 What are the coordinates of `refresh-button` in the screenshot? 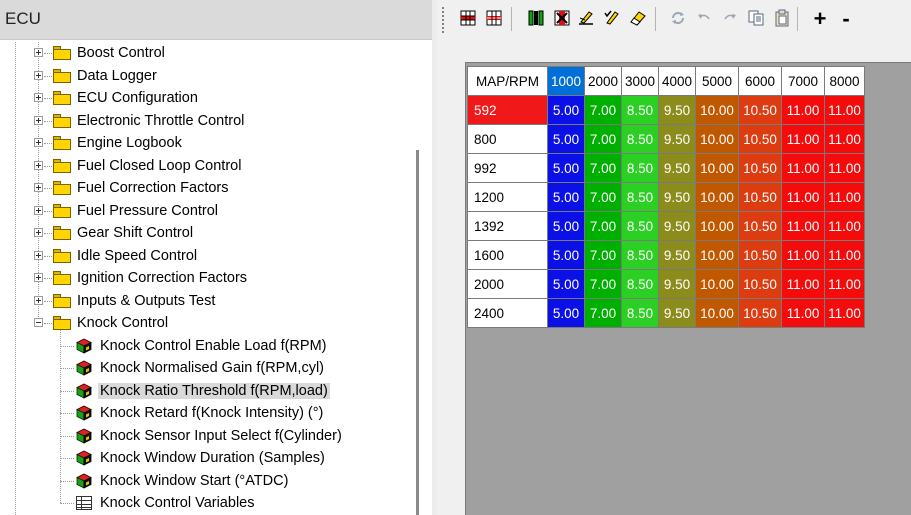 It's located at (678, 19).